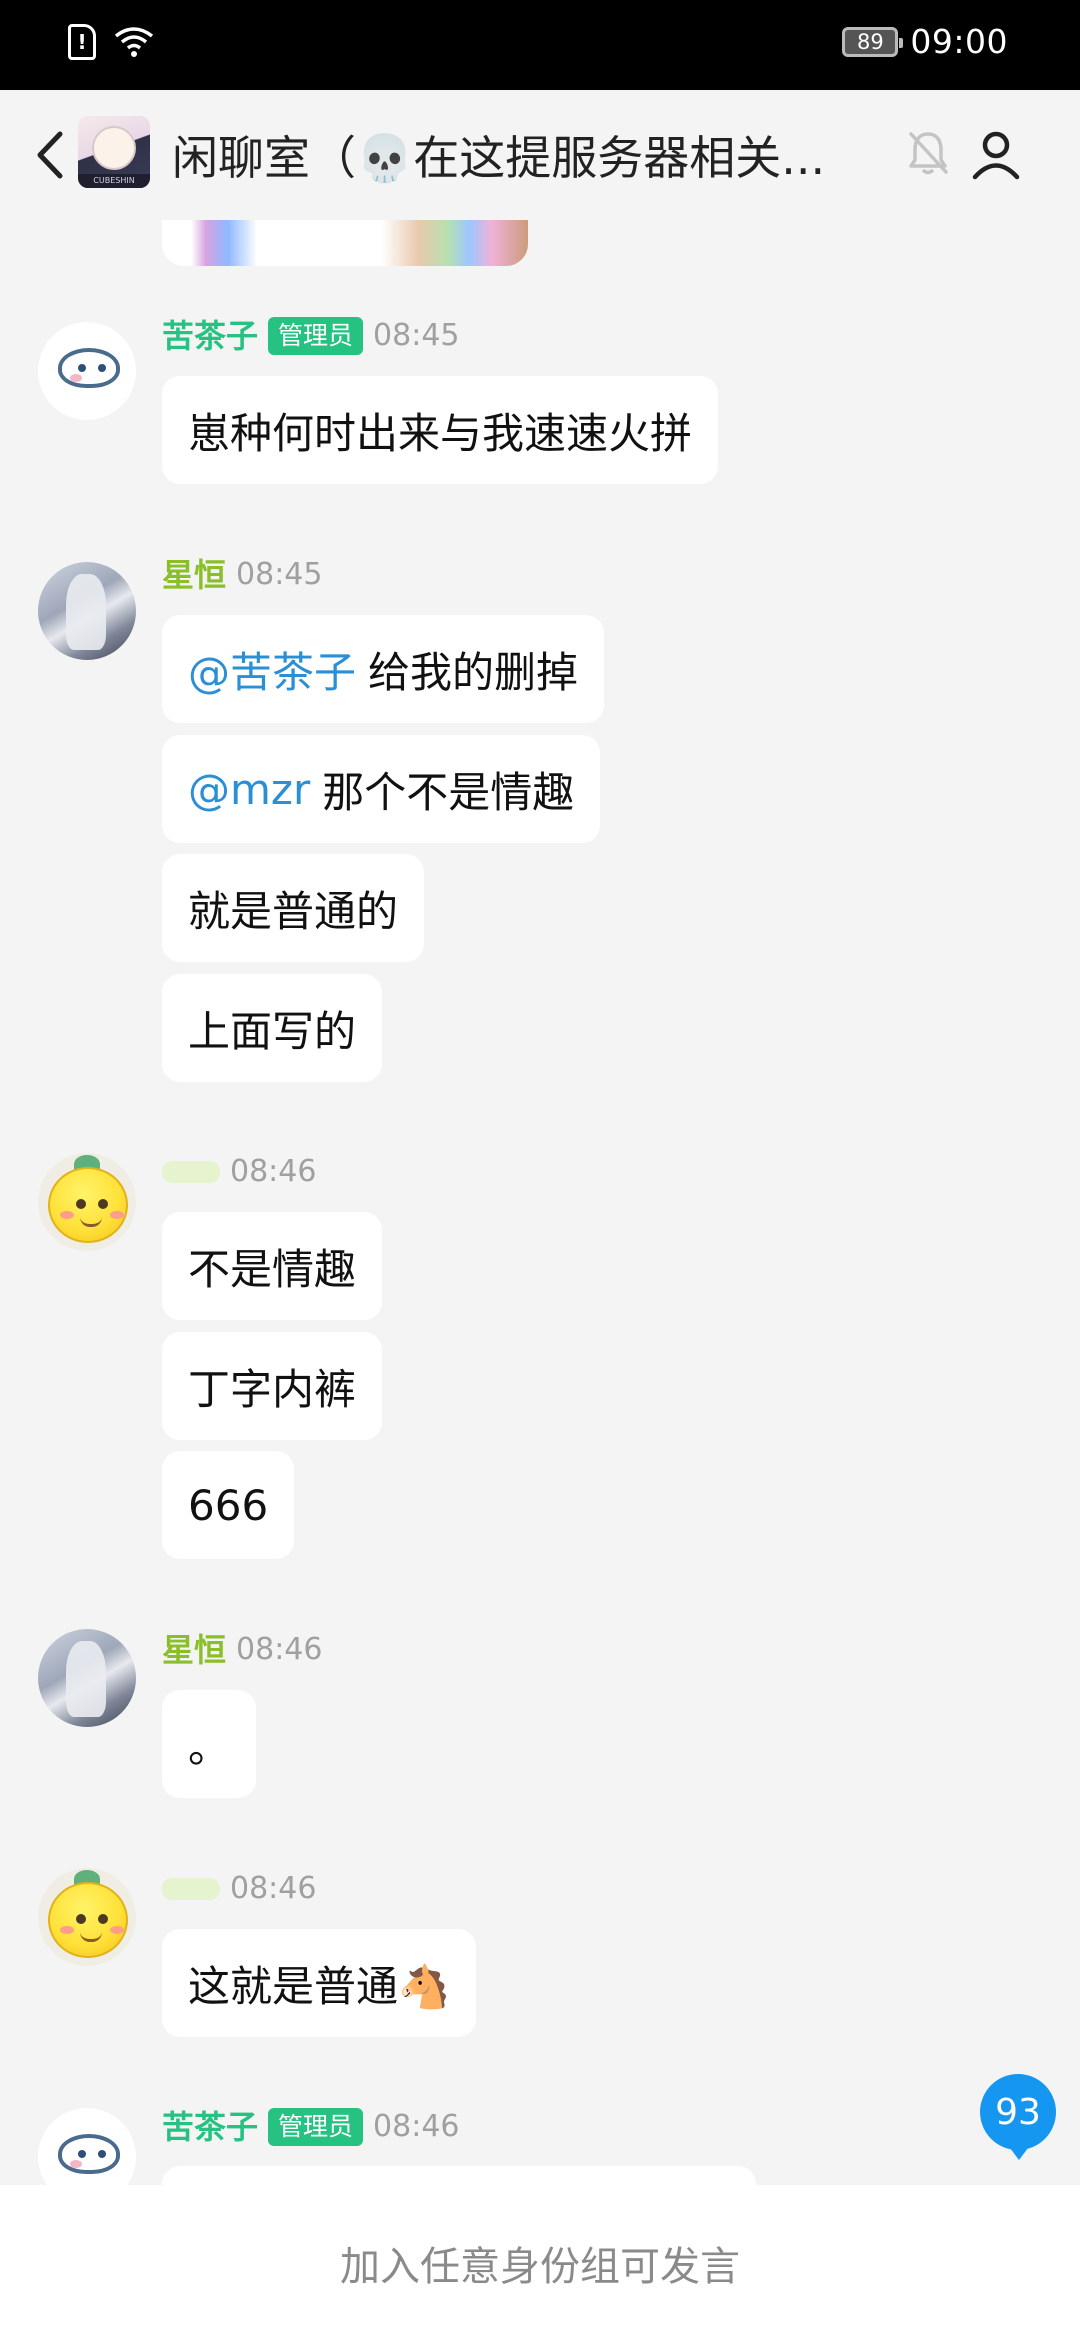  Describe the element at coordinates (959, 41) in the screenshot. I see `clock: 09:00` at that location.